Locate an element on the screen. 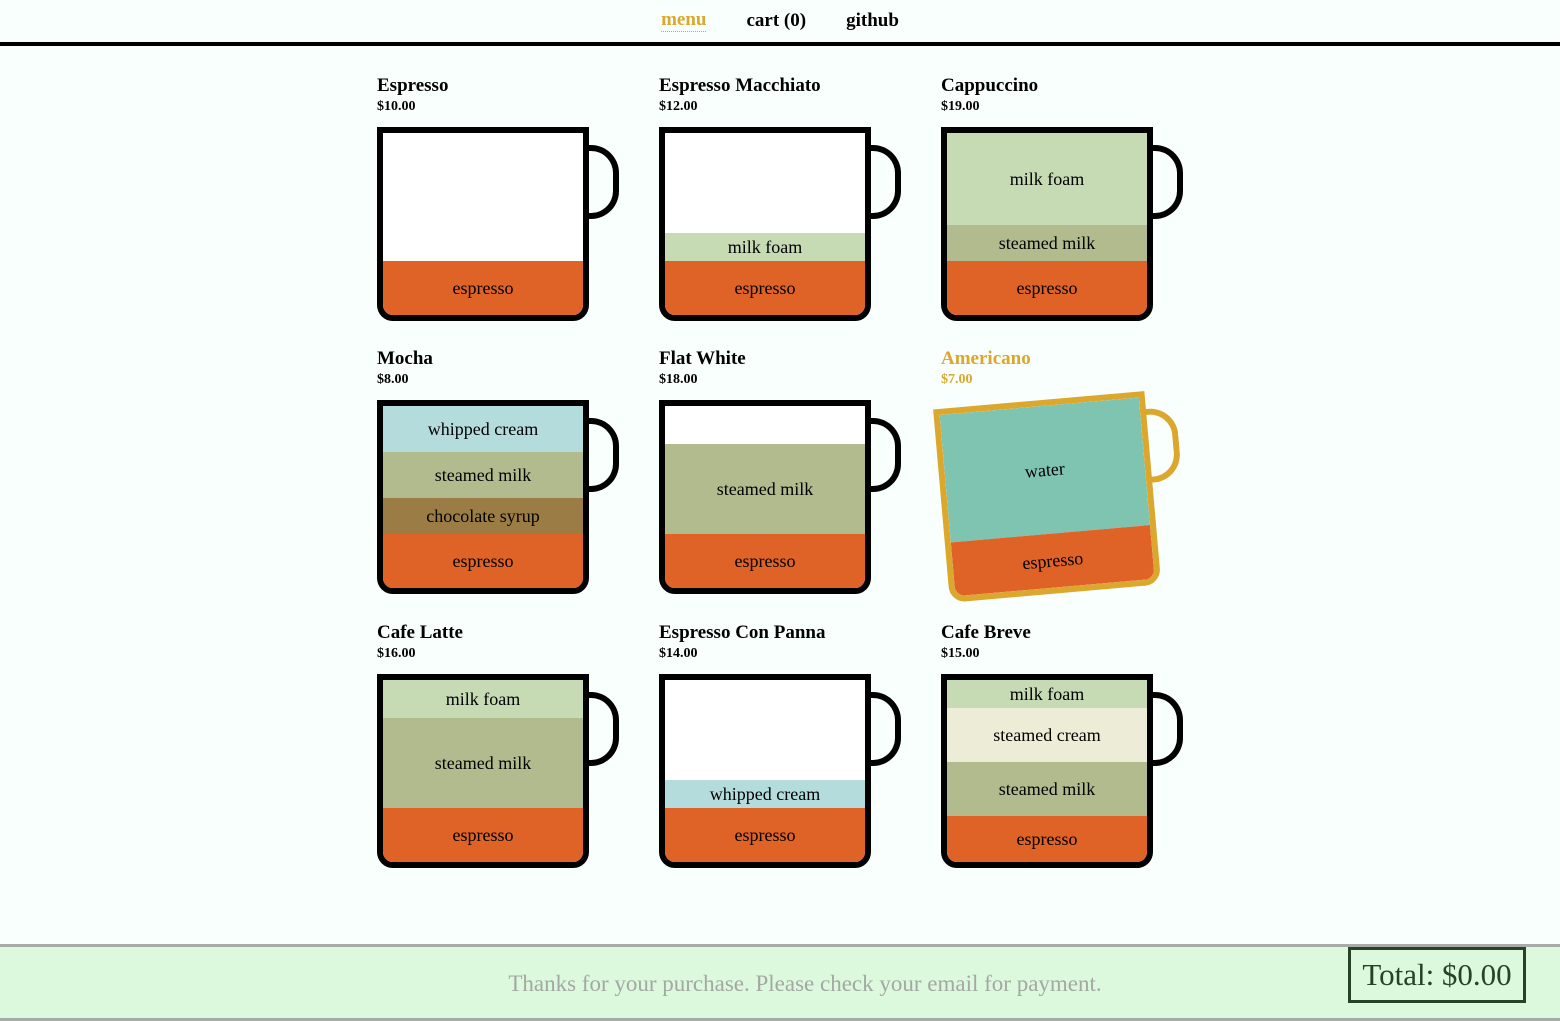  mug-cup: espresso is located at coordinates (483, 224).